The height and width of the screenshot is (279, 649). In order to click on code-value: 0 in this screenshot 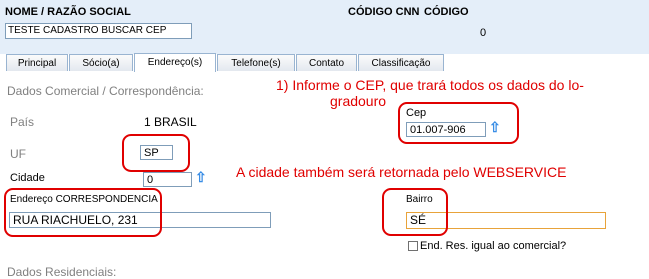, I will do `click(483, 33)`.